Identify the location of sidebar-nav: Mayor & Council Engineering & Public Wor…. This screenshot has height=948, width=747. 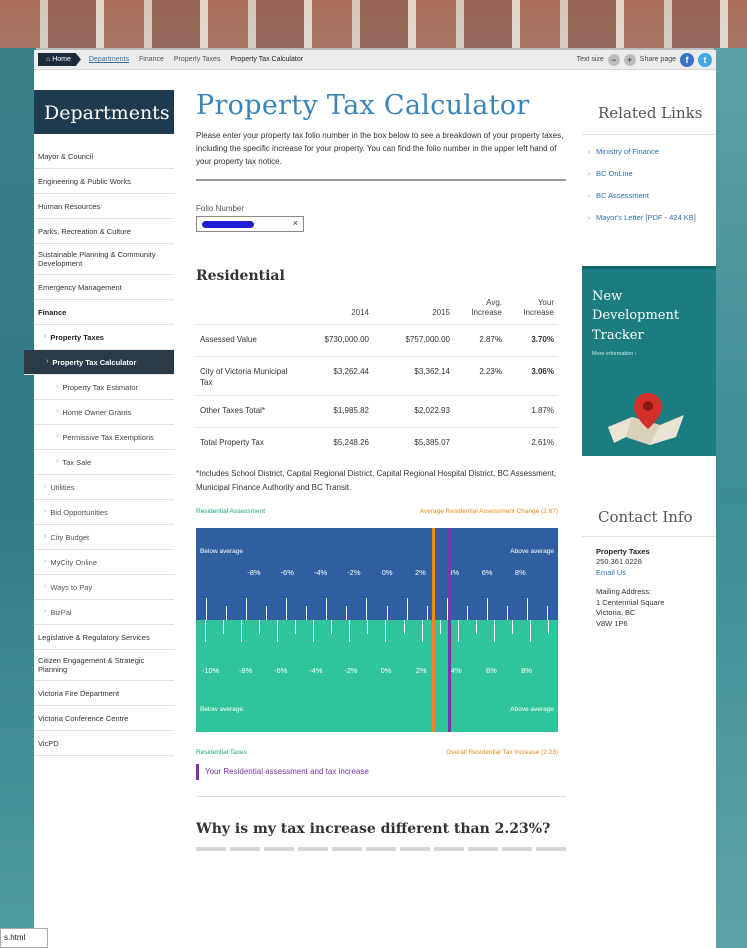
(99, 450).